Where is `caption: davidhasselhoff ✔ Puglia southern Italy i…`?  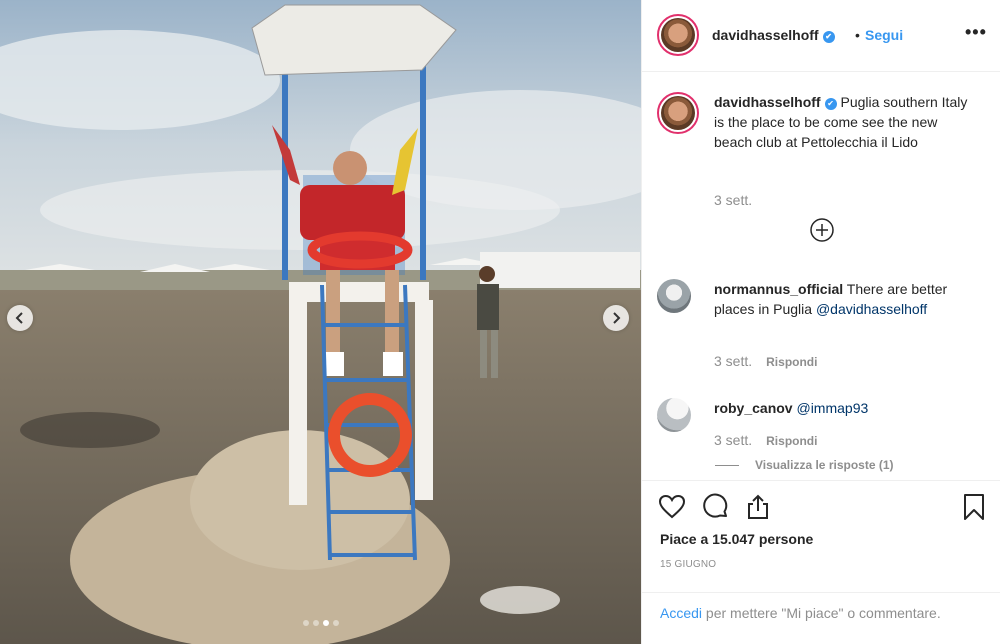 caption: davidhasselhoff ✔ Puglia southern Italy i… is located at coordinates (822, 152).